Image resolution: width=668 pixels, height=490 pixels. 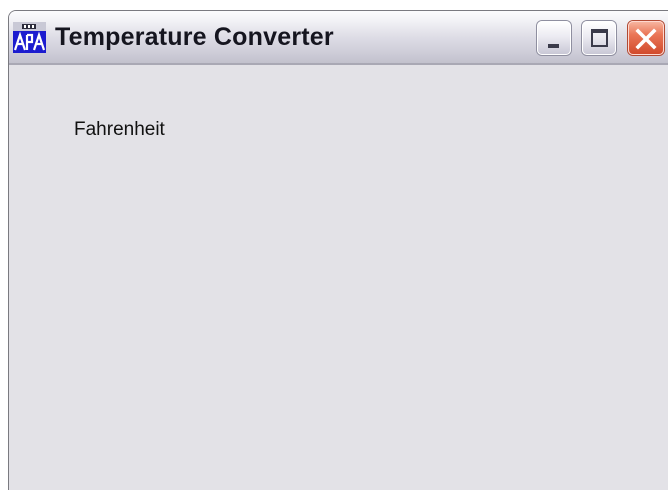 I want to click on close-button, so click(x=646, y=38).